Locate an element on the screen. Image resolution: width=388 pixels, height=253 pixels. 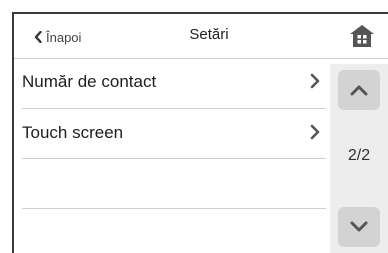
back-button: Înapoi is located at coordinates (57, 37).